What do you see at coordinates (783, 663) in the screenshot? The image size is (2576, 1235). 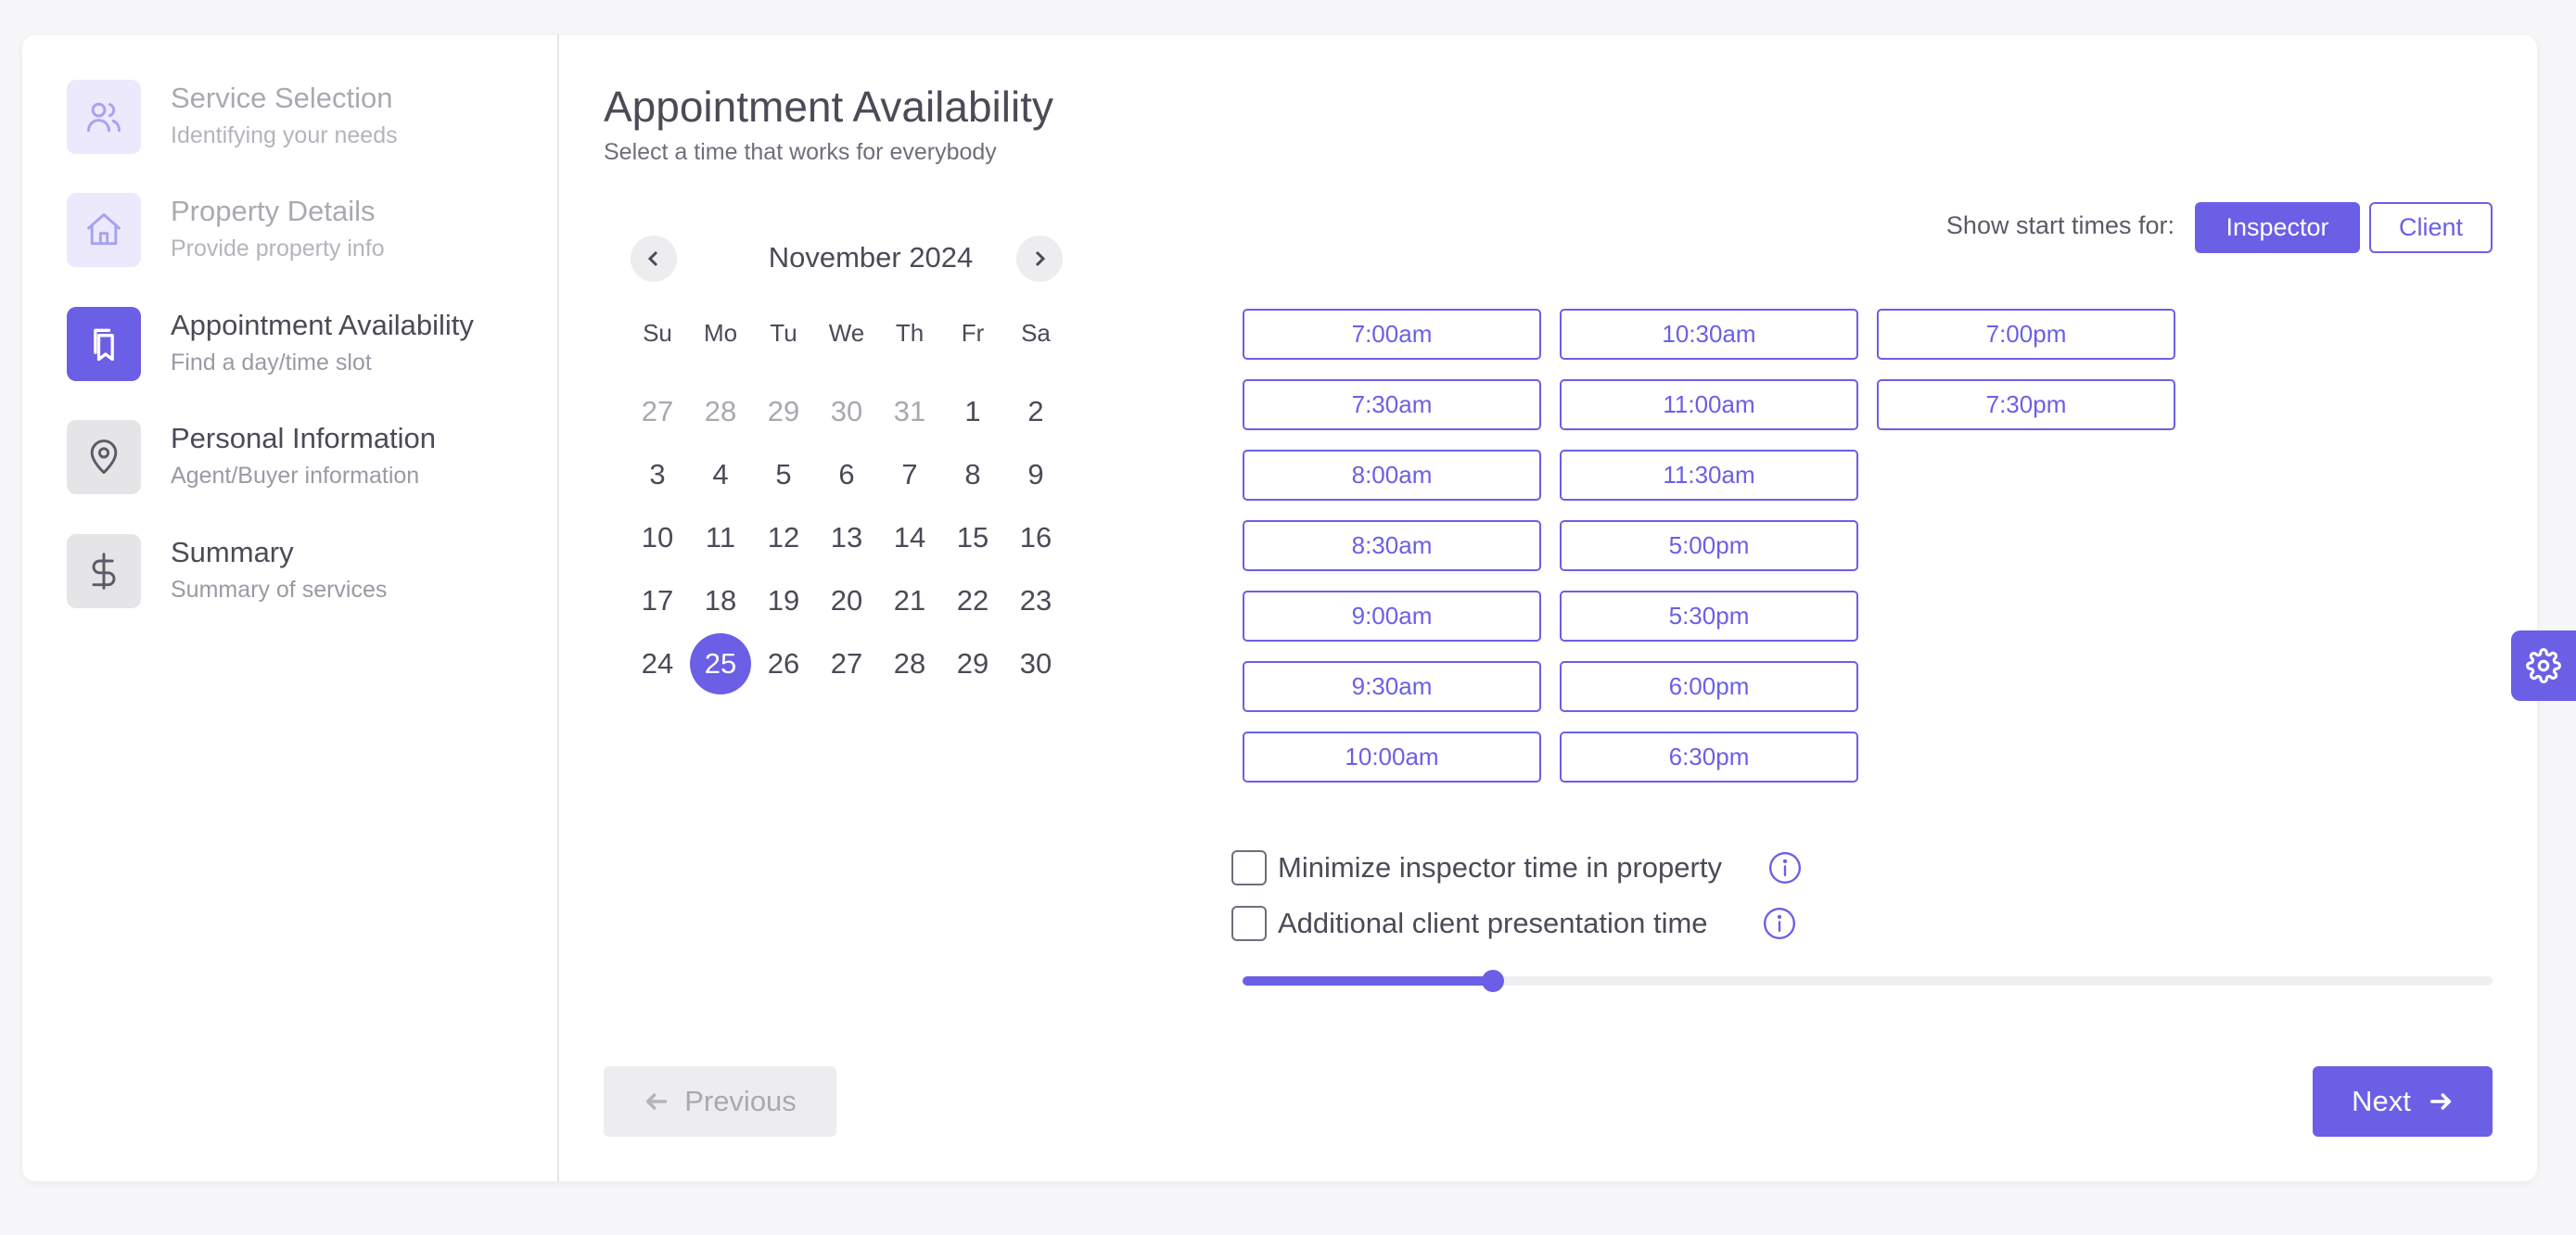 I see `calendar-day: 26` at bounding box center [783, 663].